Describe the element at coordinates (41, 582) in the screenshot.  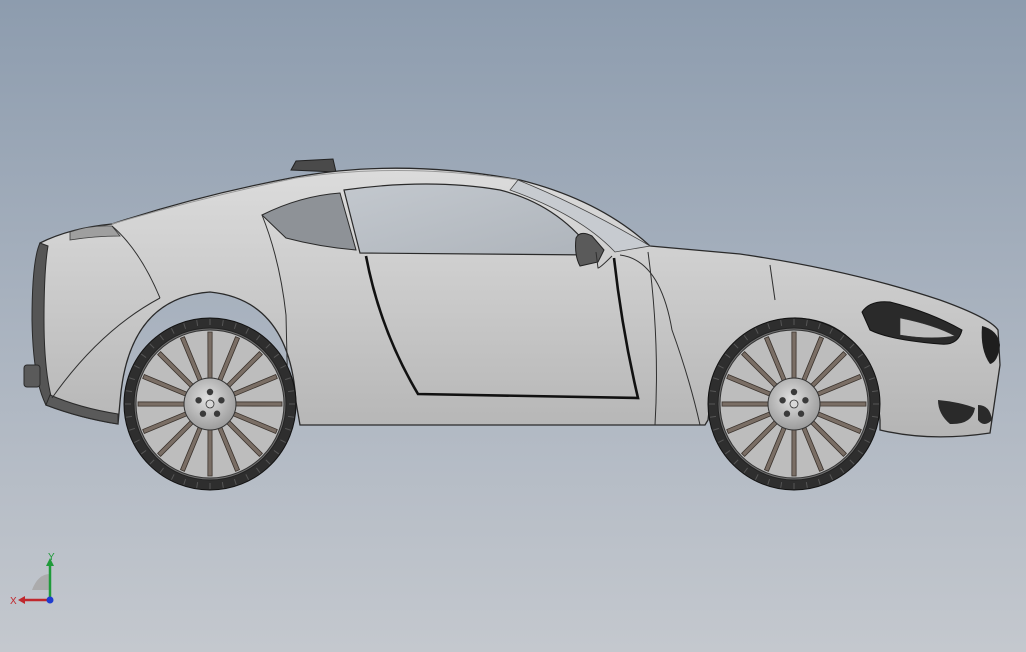
I see `triad-plane` at that location.